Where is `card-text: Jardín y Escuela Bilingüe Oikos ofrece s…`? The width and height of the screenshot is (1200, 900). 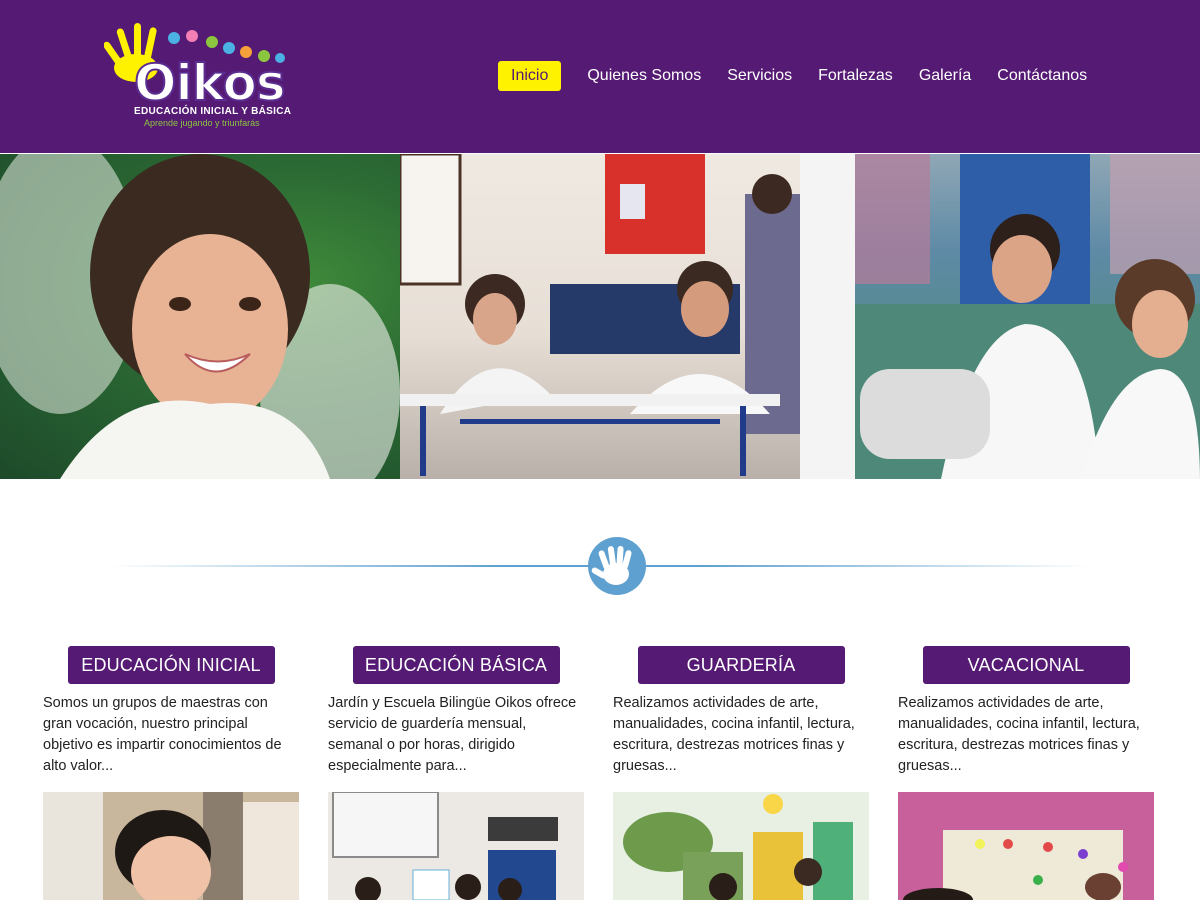 card-text: Jardín y Escuela Bilingüe Oikos ofrece s… is located at coordinates (452, 734).